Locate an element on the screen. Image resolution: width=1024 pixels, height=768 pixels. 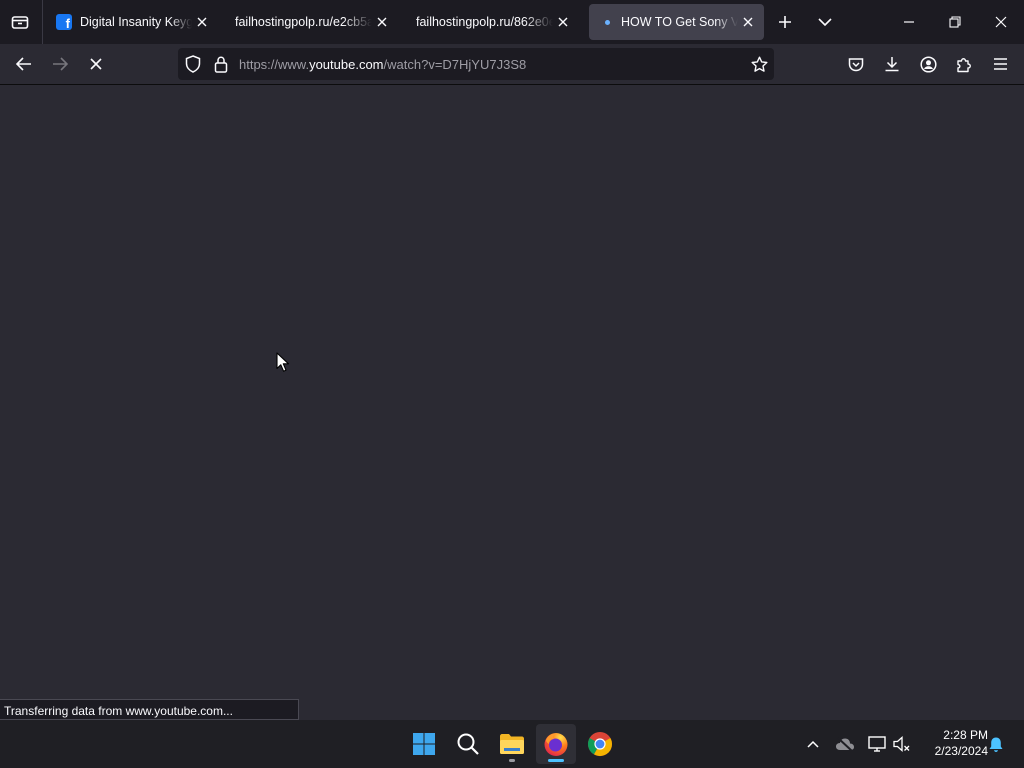
start-button is located at coordinates (424, 744).